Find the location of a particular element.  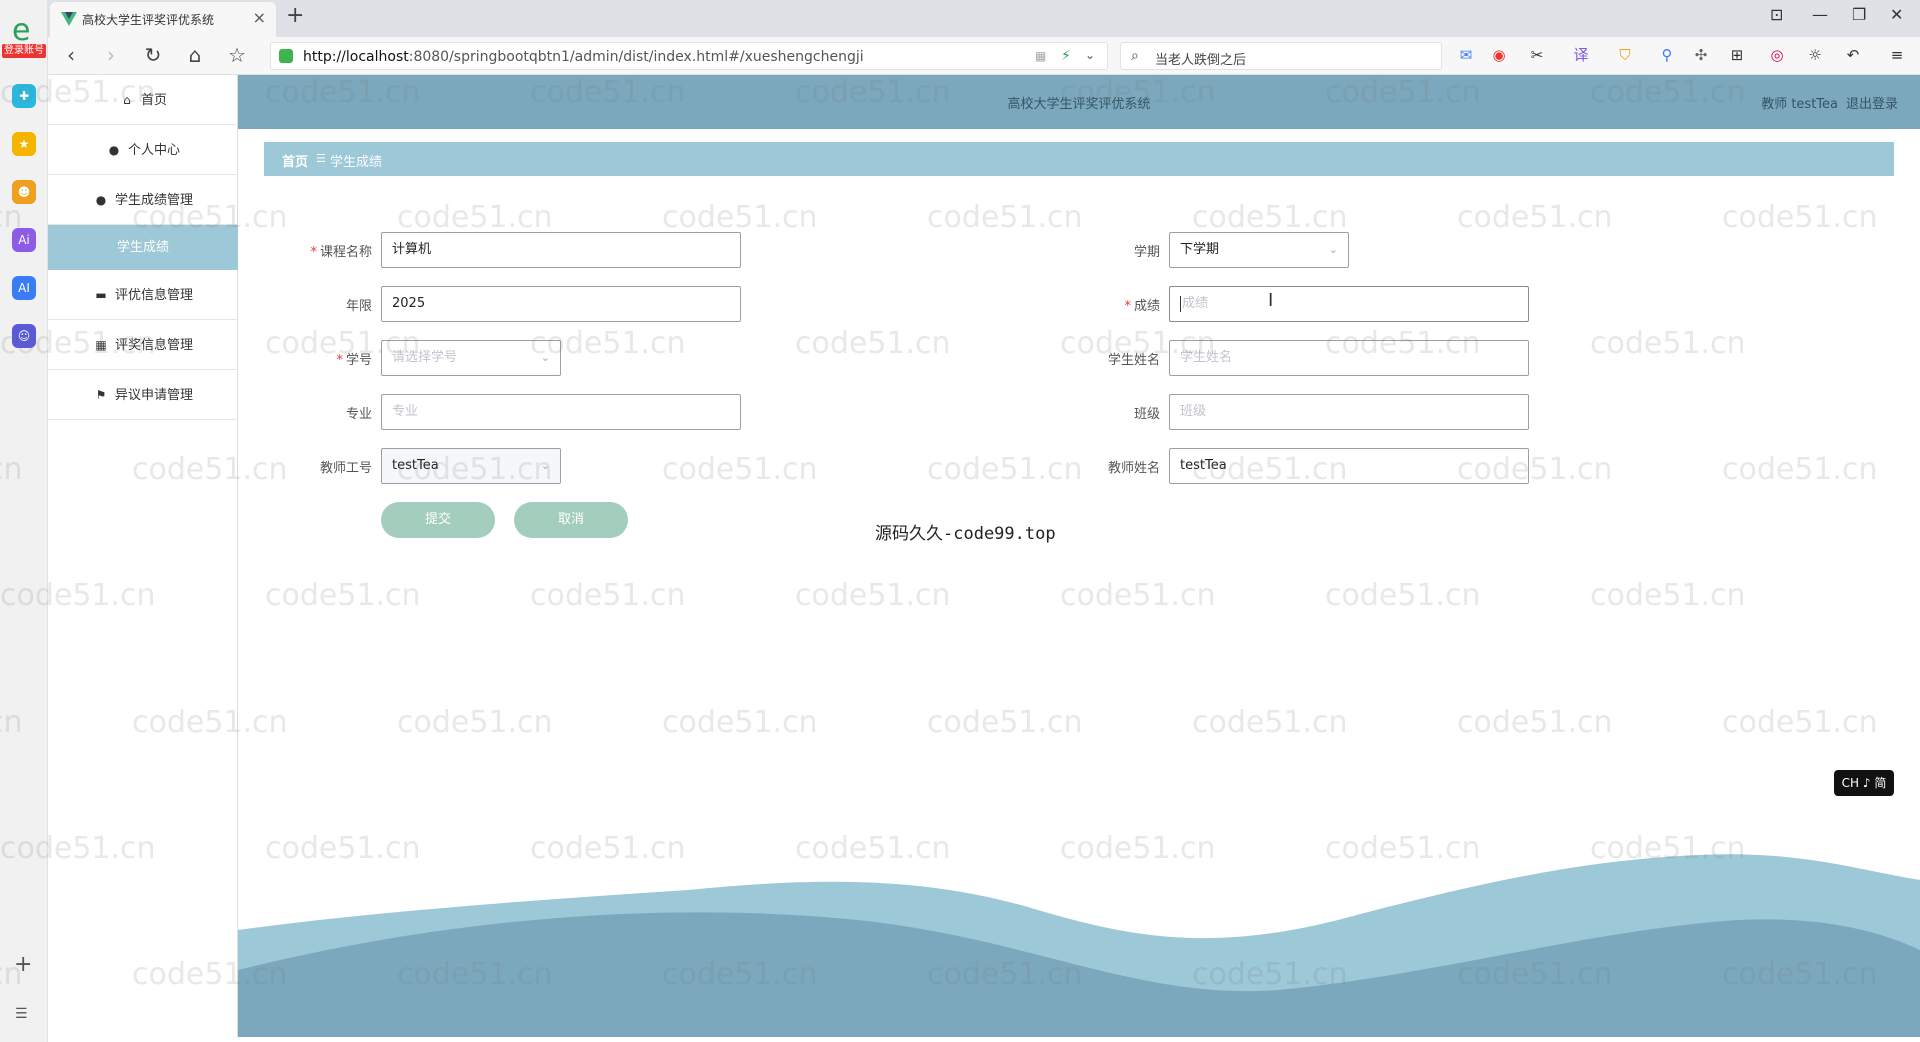

teacher-id-select: testTea ⌄ is located at coordinates (471, 466).